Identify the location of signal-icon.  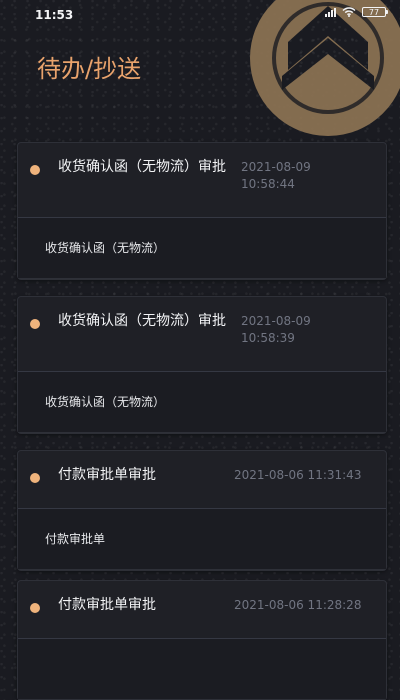
(330, 12).